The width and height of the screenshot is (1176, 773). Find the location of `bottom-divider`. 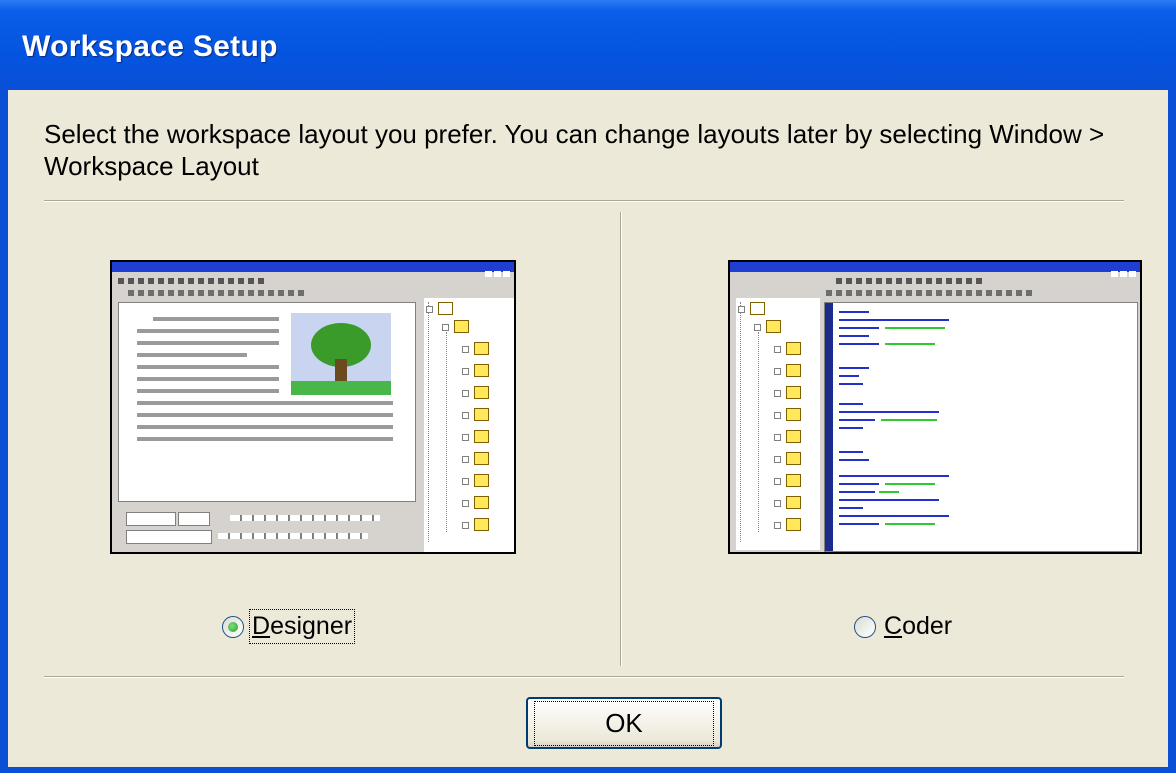

bottom-divider is located at coordinates (584, 677).